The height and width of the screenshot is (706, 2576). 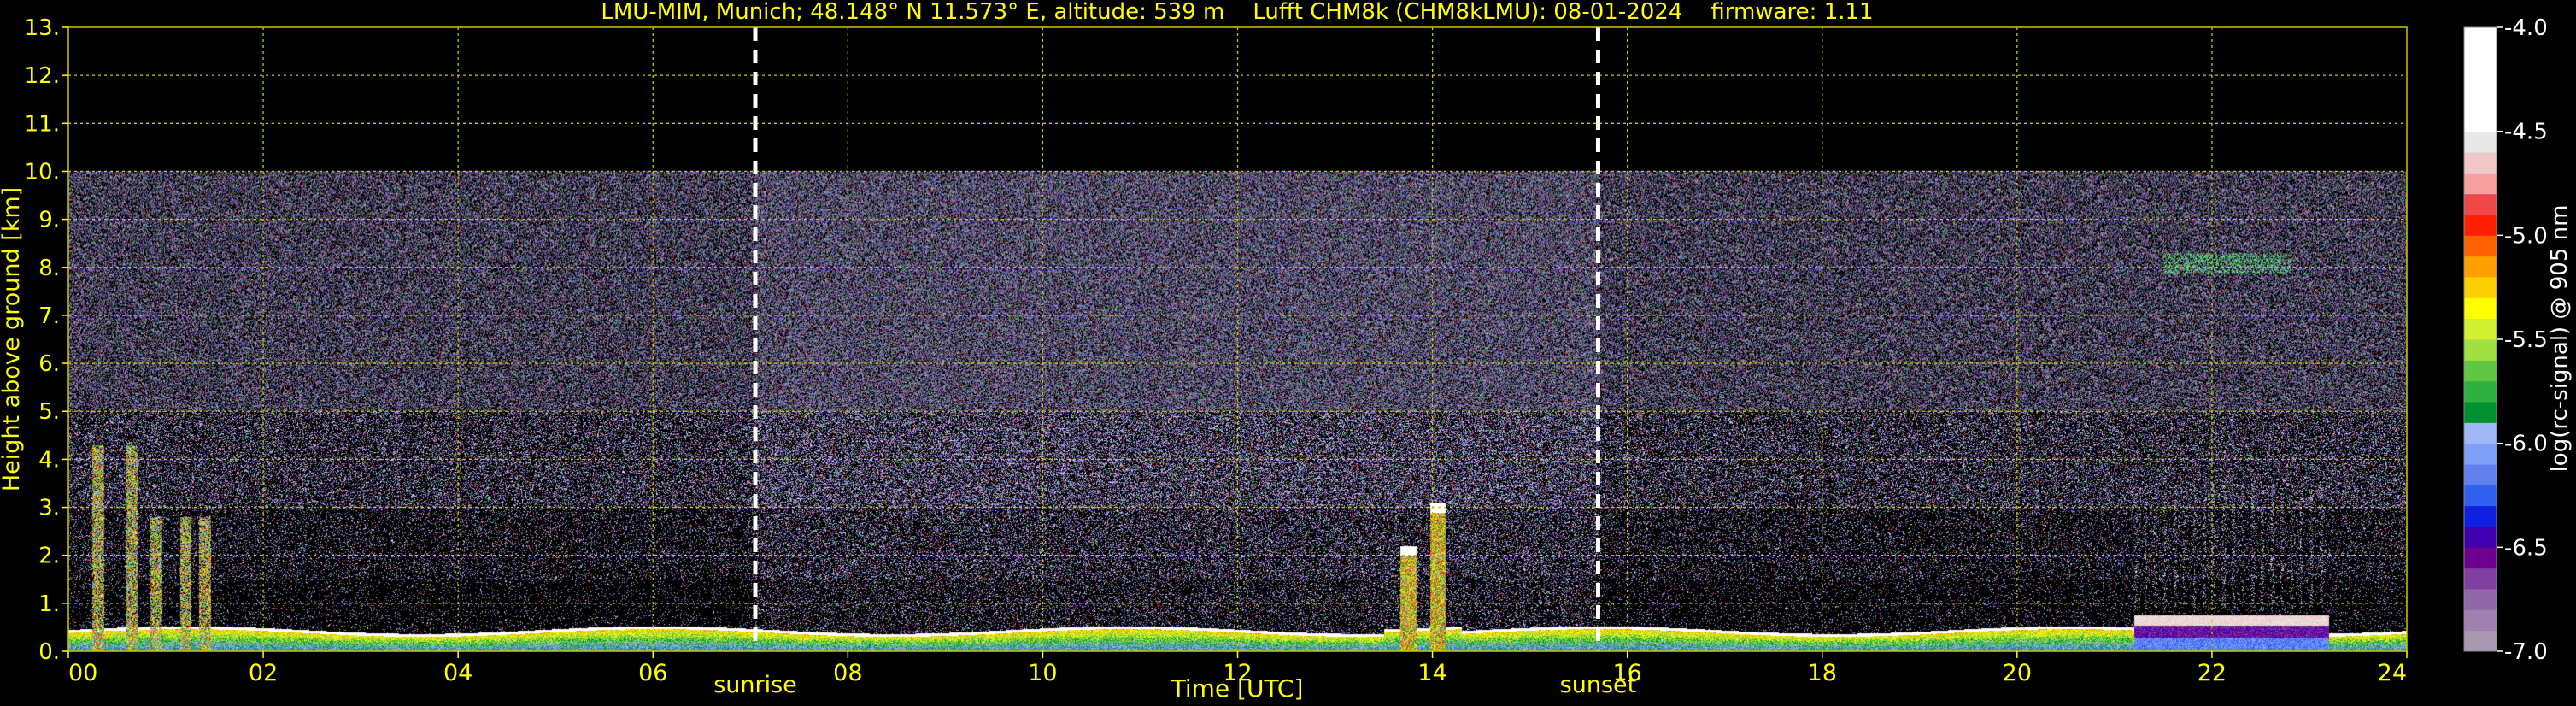 I want to click on colorbar-label: log(rc-signal) @ 905 nm, so click(x=2560, y=339).